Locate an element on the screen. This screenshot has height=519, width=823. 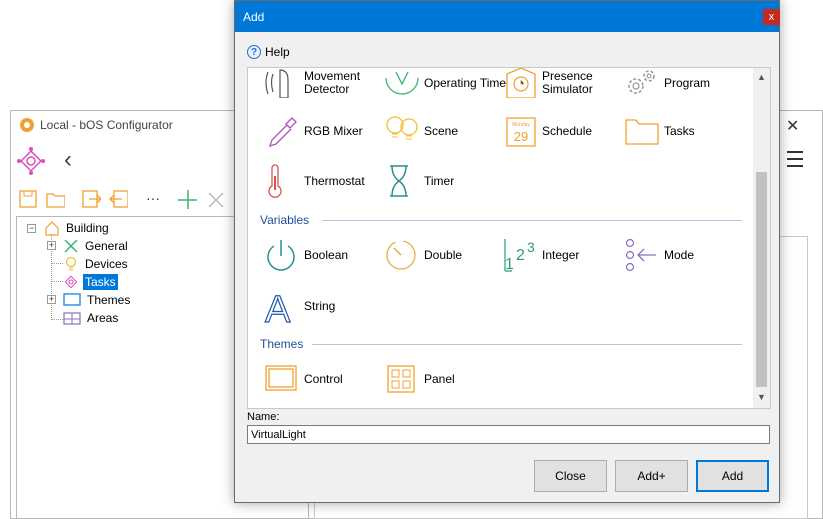
tree-item-label: Devices is located at coordinates (106, 264).